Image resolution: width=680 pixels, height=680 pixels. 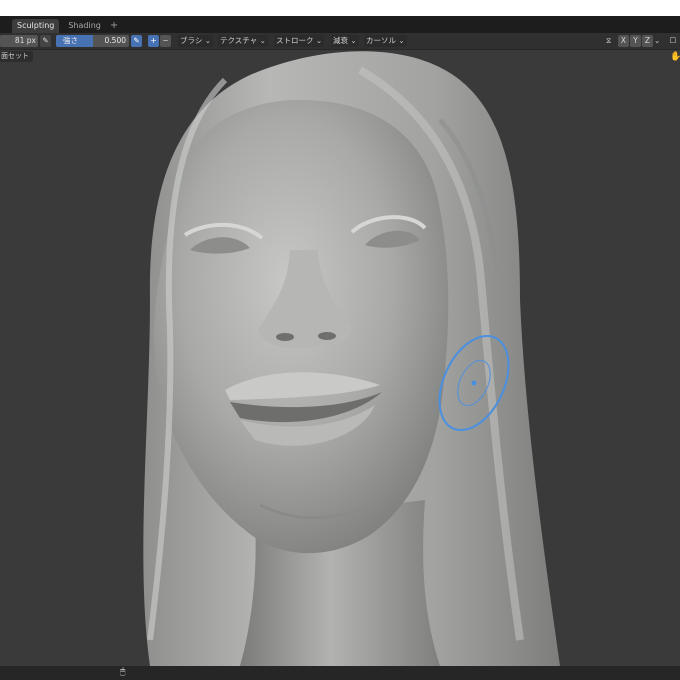 I want to click on brush-menu: ブラシ ⌄, so click(x=196, y=41).